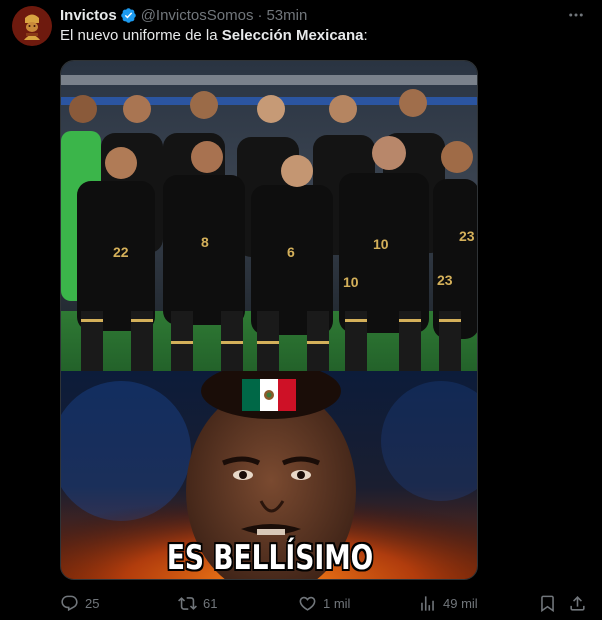  I want to click on author-name: Invictos, so click(88, 15).